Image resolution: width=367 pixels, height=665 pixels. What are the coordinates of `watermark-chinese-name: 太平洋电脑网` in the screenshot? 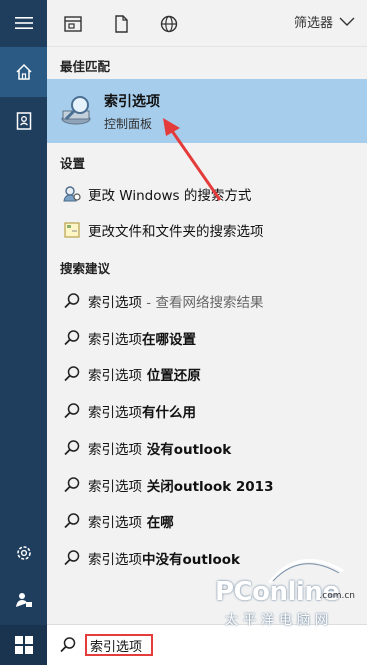 It's located at (279, 620).